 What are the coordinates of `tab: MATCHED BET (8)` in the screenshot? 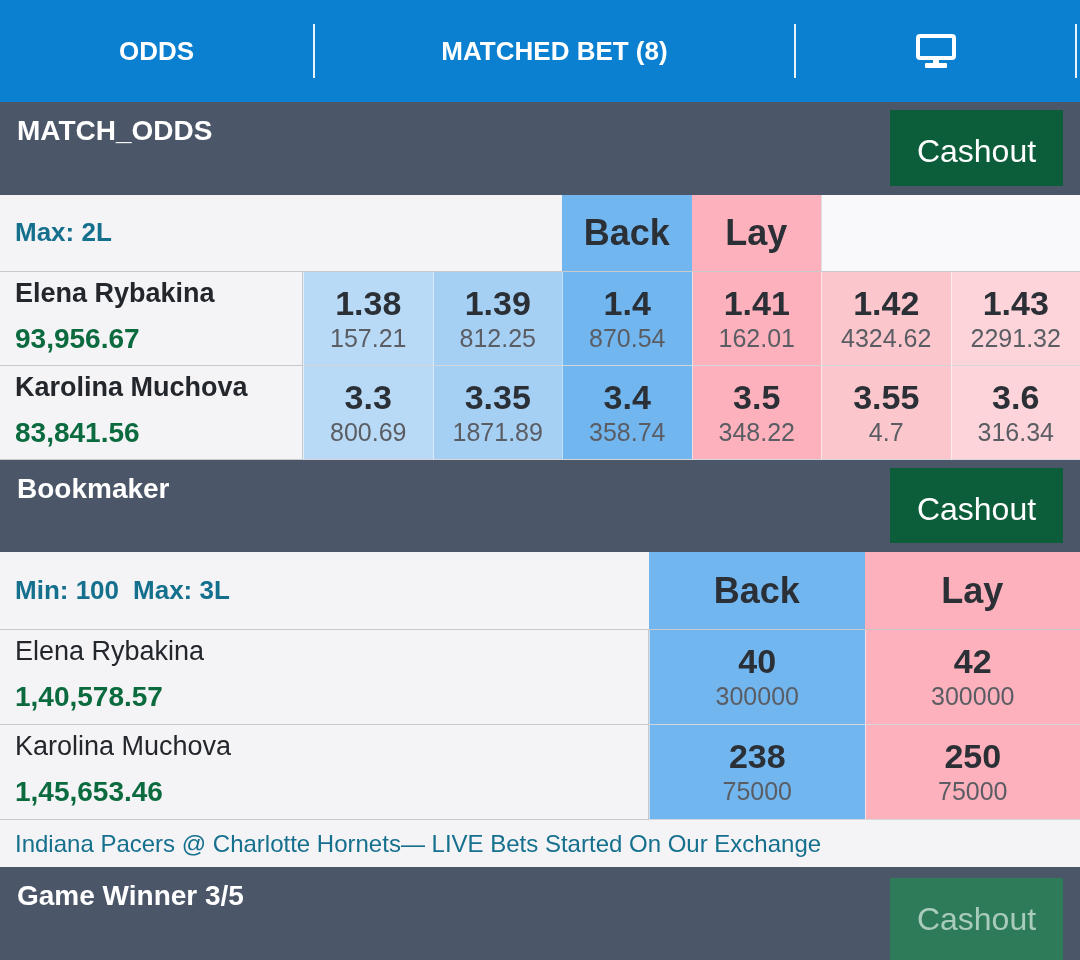 It's located at (555, 51).